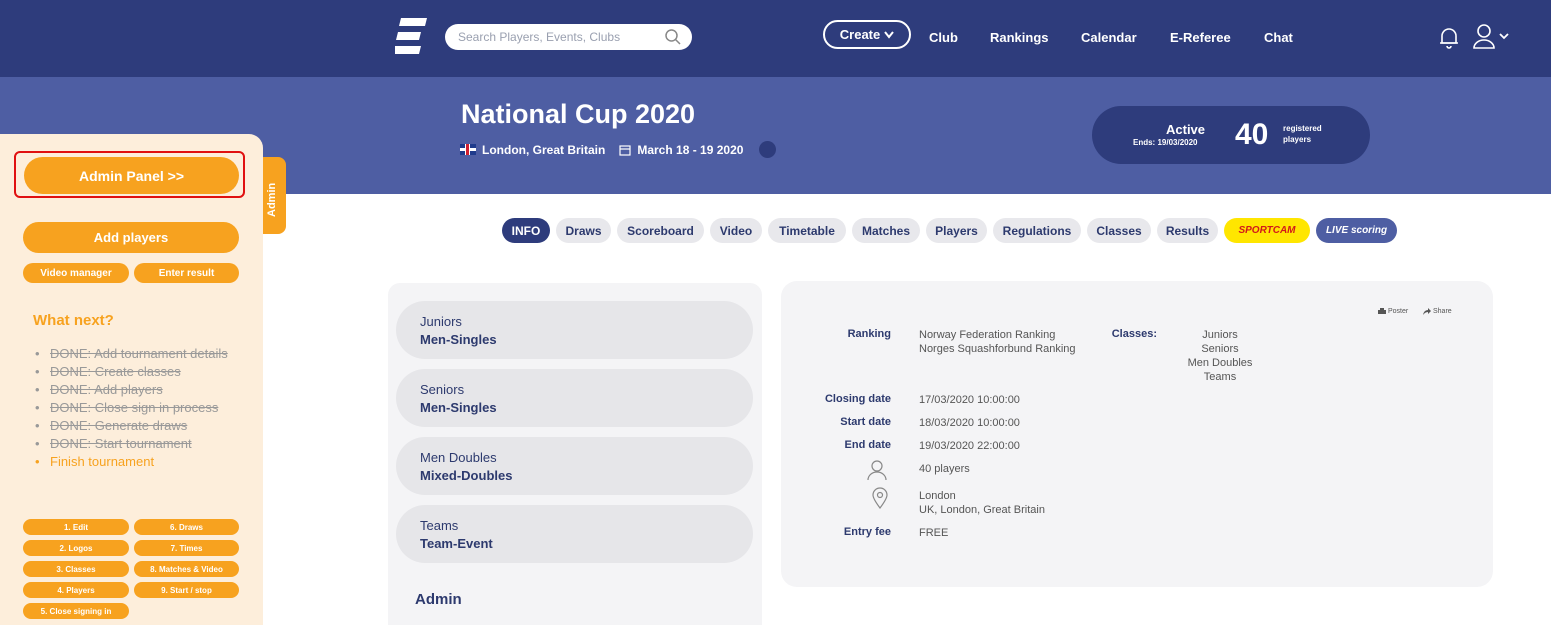 This screenshot has height=625, width=1551. Describe the element at coordinates (411, 36) in the screenshot. I see `logo-icon` at that location.